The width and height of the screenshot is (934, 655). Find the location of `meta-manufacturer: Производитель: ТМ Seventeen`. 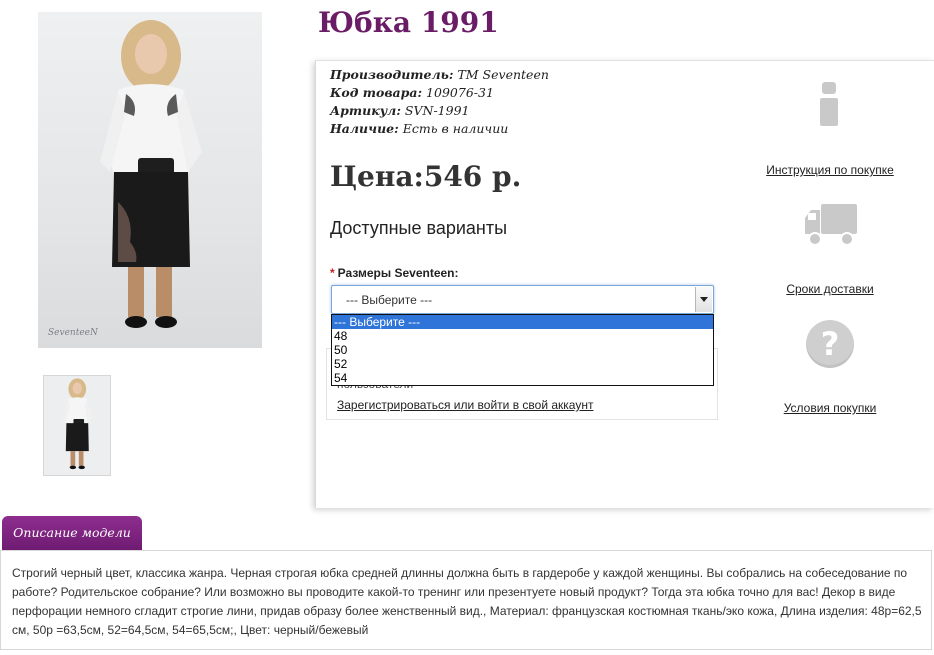

meta-manufacturer: Производитель: ТМ Seventeen is located at coordinates (439, 74).